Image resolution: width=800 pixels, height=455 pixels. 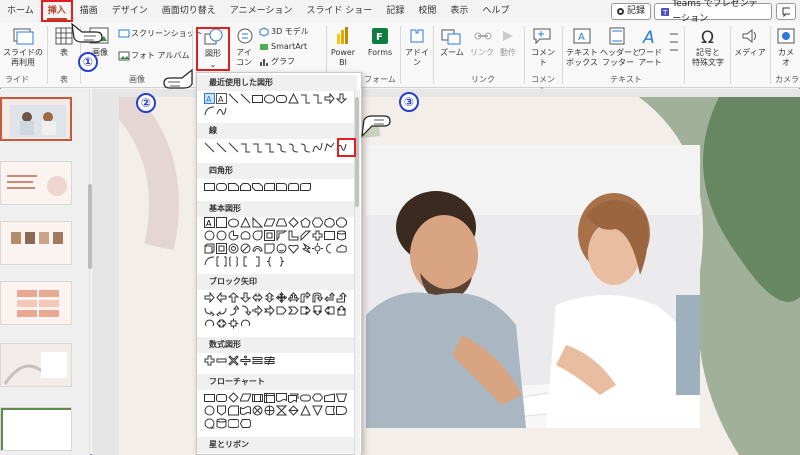 What do you see at coordinates (233, 222) in the screenshot?
I see `oval-shape-icon` at bounding box center [233, 222].